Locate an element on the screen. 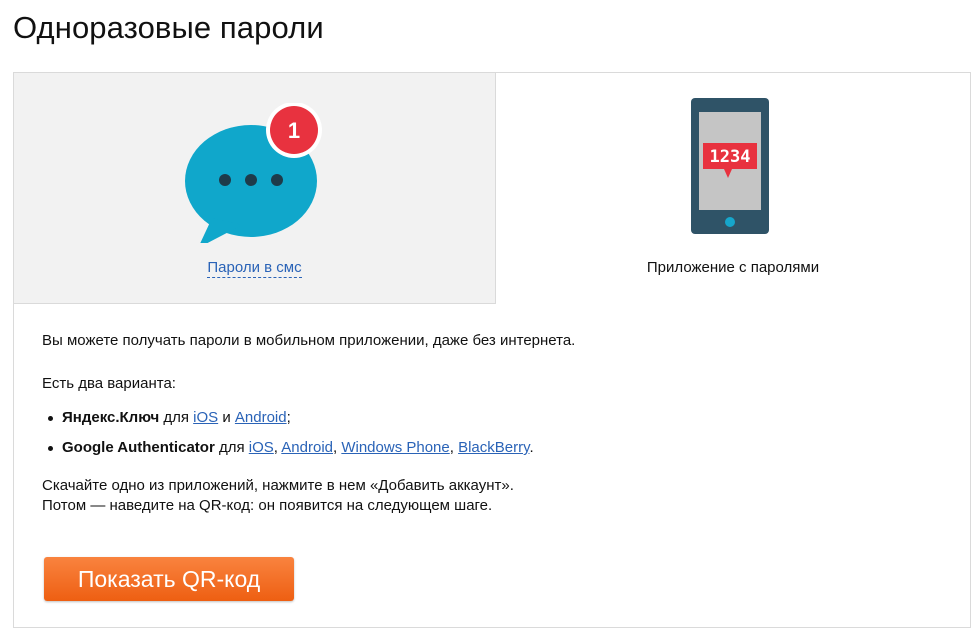 This screenshot has height=634, width=973. code-display: 1234 is located at coordinates (730, 157).